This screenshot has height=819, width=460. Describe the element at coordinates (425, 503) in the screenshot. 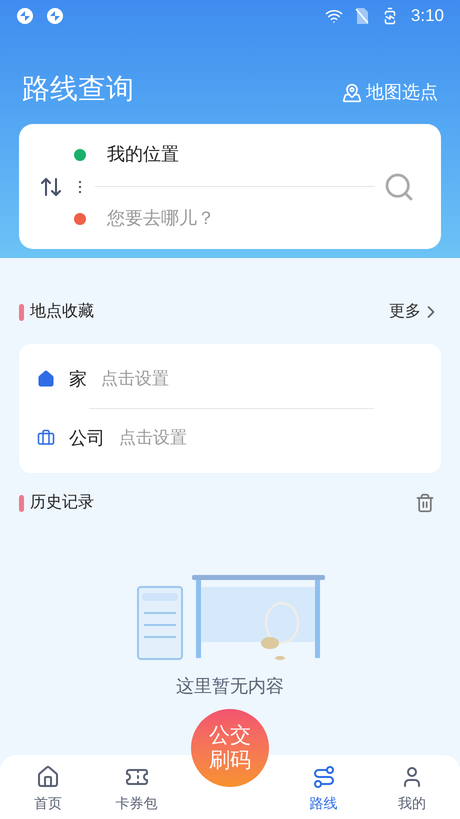

I see `trash-icon` at that location.